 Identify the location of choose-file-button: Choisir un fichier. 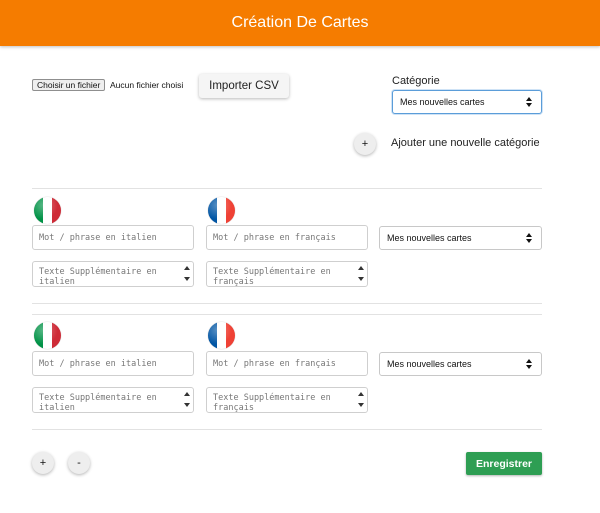
(69, 85).